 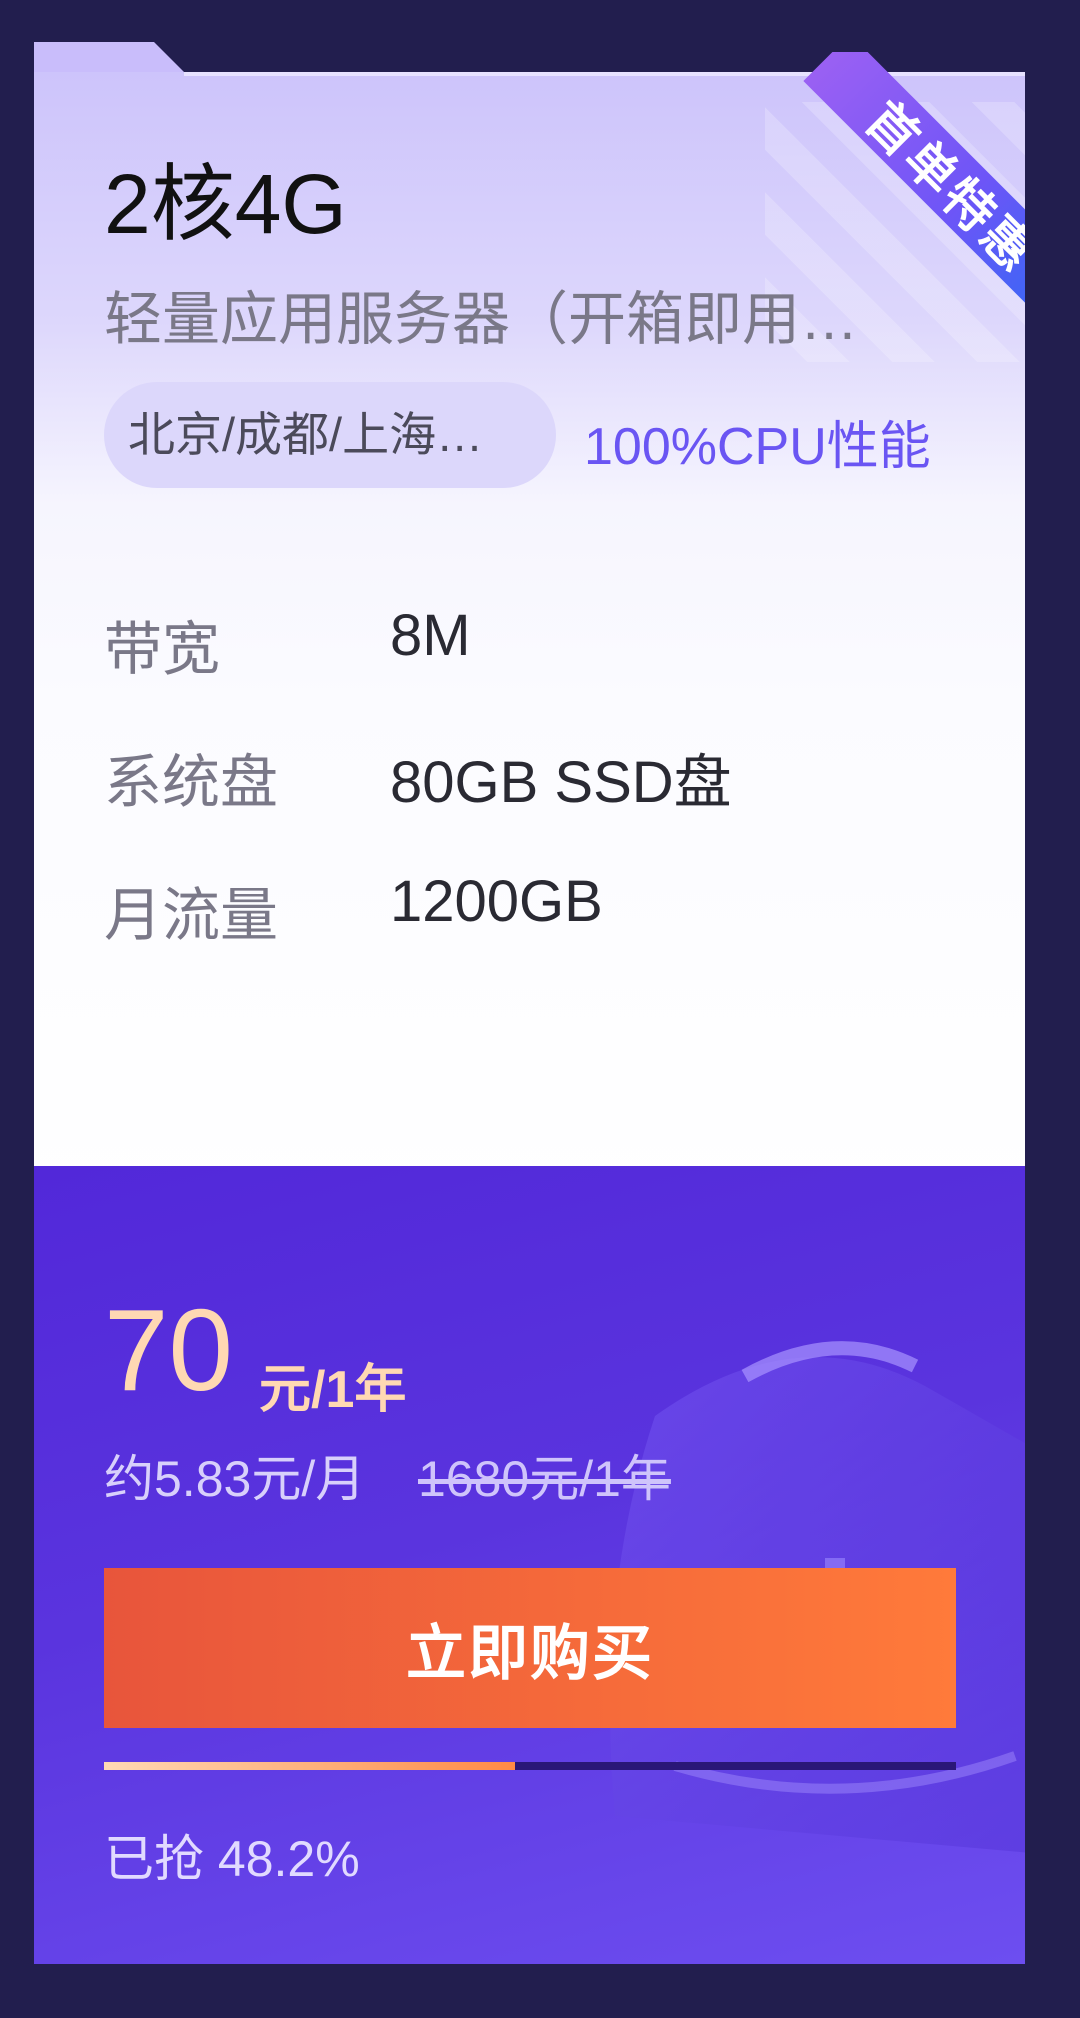 I want to click on sold-percentage-text: 已抢 48.2%, so click(x=232, y=1859).